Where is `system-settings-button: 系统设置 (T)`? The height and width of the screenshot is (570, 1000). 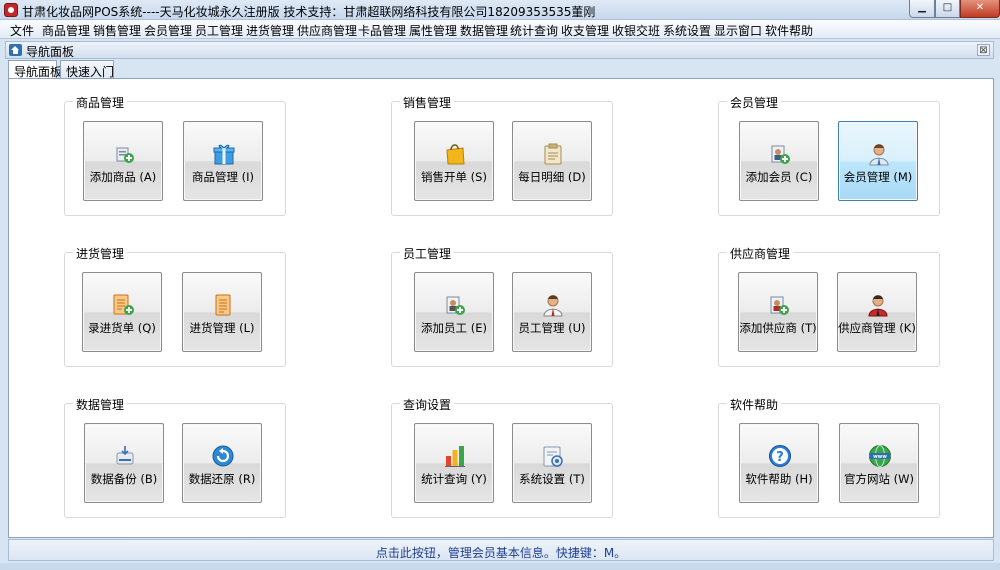 system-settings-button: 系统设置 (T) is located at coordinates (552, 463).